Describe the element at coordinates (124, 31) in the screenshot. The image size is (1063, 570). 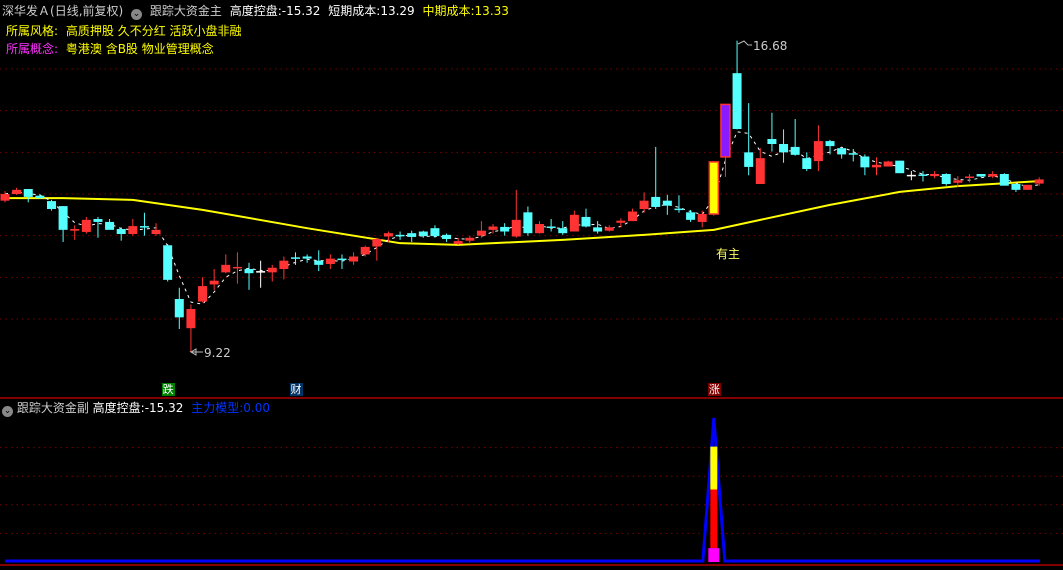
I see `style-row: 所属风格: 高质押股 久不分红 活跃小盘非融` at that location.